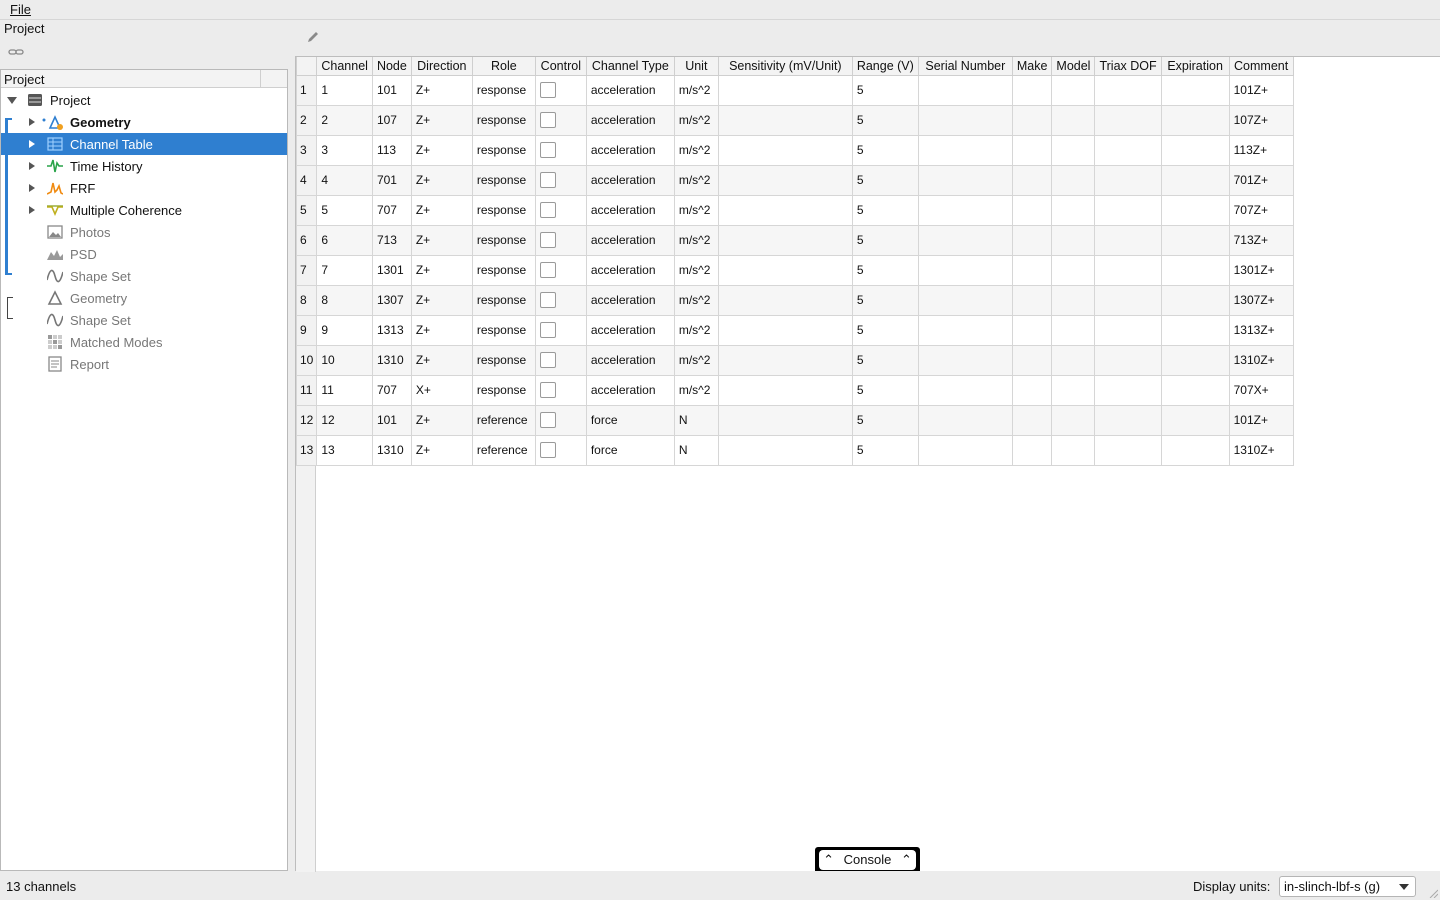 This screenshot has height=900, width=1440. What do you see at coordinates (144, 298) in the screenshot?
I see `tree-item-geometry-2: Geometry` at bounding box center [144, 298].